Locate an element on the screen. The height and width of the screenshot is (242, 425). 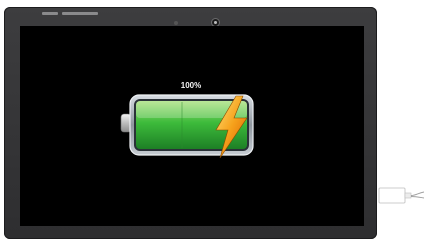
light-sensor is located at coordinates (176, 23).